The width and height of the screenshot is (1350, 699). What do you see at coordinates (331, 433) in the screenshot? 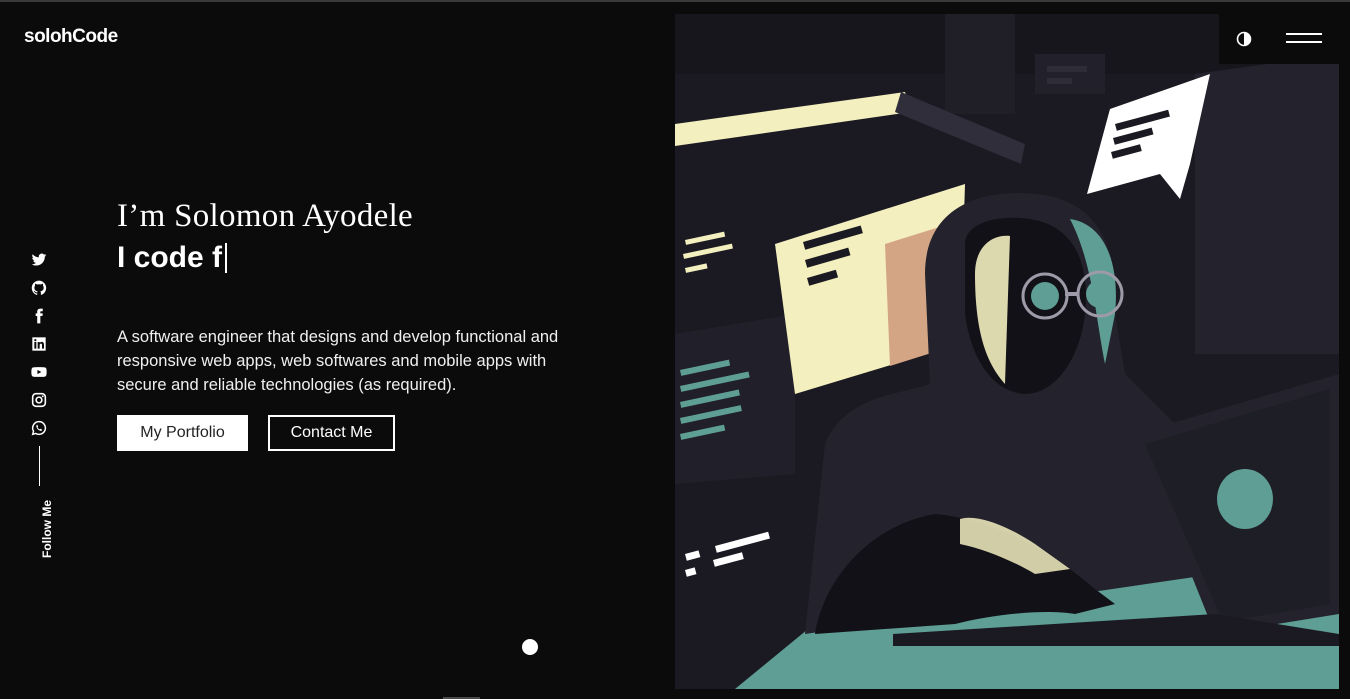
I see `contact-me-button: Contact Me` at bounding box center [331, 433].